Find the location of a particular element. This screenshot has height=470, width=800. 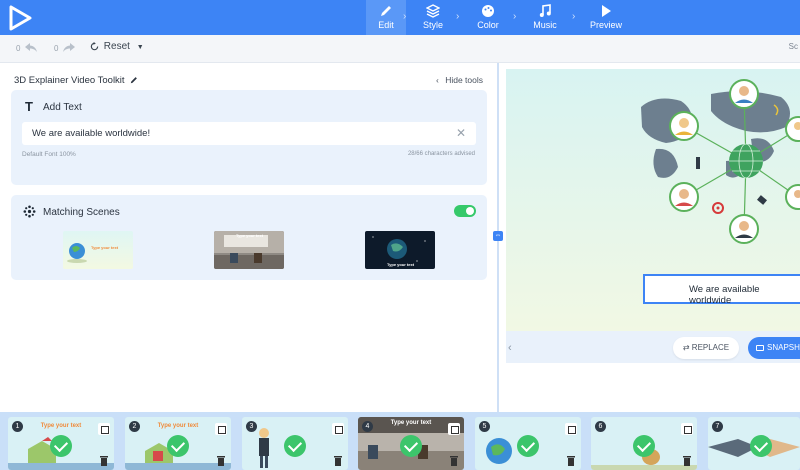

timeline-scene-card: Type your text 1 is located at coordinates (61, 443).